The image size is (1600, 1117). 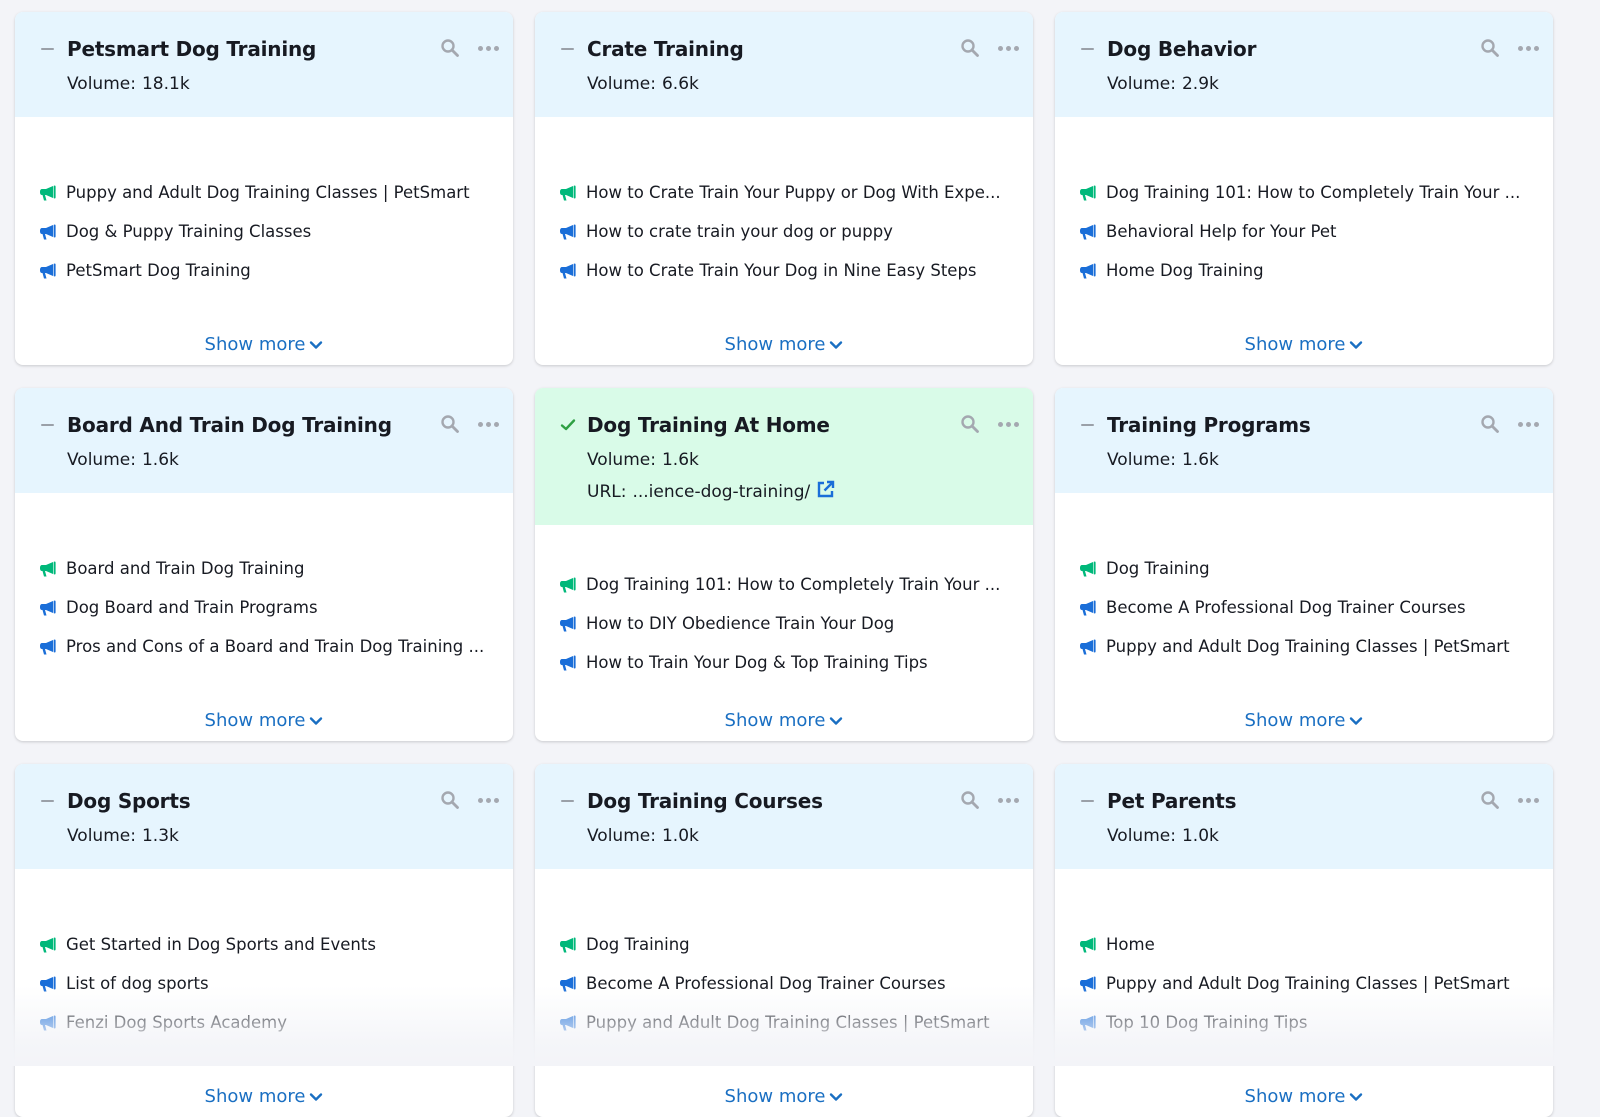 I want to click on result-item: PetSmart Dog Training, so click(x=264, y=270).